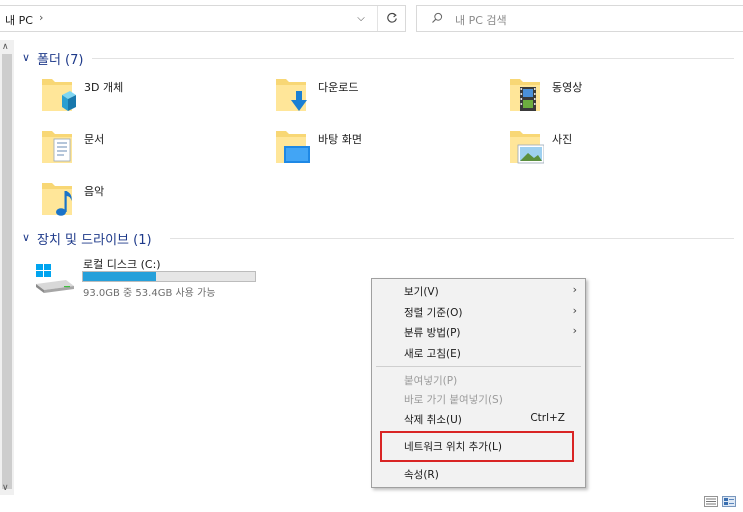  What do you see at coordinates (374, 149) in the screenshot?
I see `folder-item-desktop: 바탕 화면` at bounding box center [374, 149].